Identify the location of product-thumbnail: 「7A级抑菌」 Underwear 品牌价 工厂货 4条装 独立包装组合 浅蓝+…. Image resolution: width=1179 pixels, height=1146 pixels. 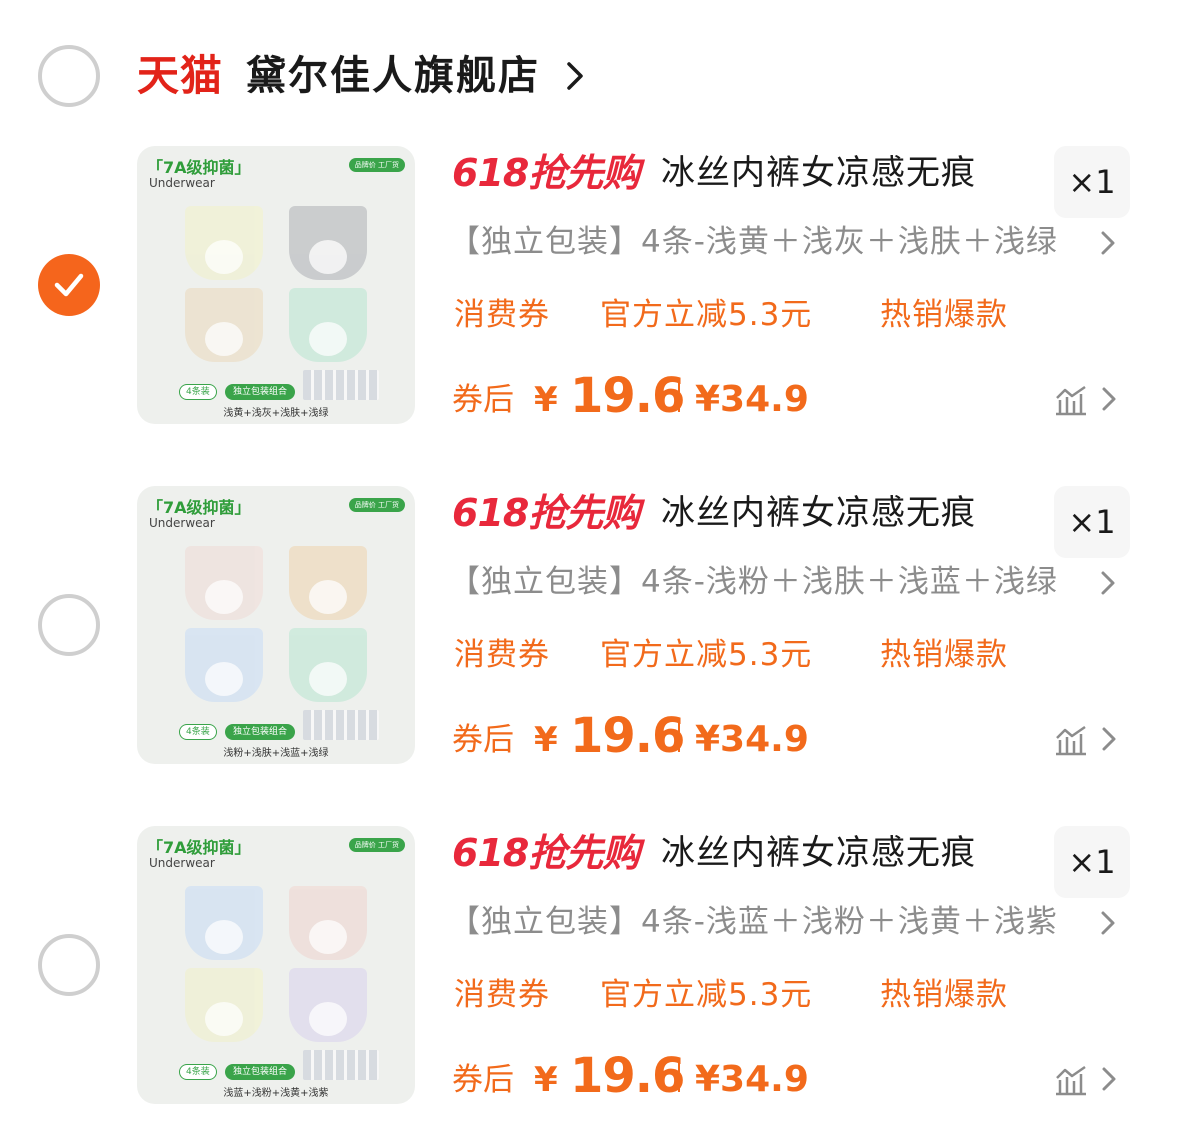
(276, 965).